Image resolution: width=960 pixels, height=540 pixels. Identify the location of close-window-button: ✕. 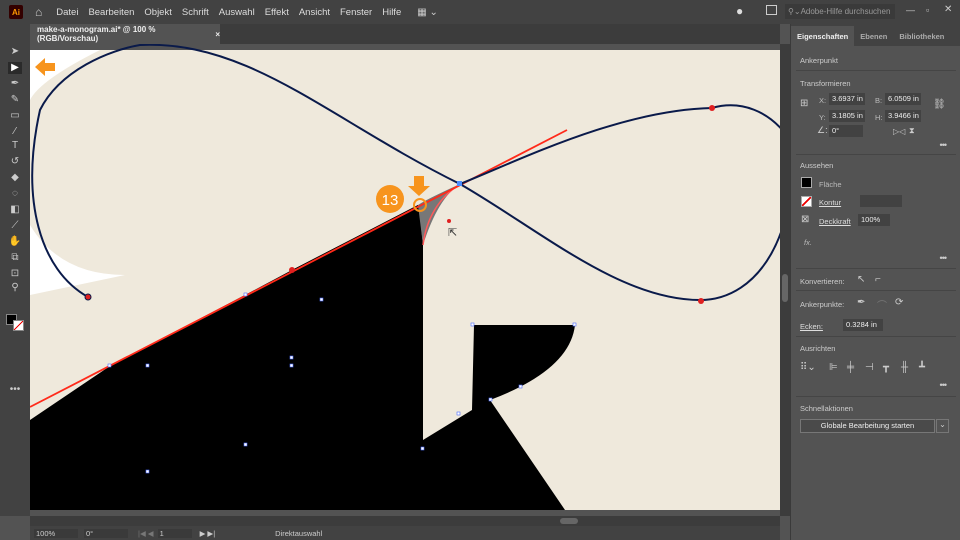
(948, 9).